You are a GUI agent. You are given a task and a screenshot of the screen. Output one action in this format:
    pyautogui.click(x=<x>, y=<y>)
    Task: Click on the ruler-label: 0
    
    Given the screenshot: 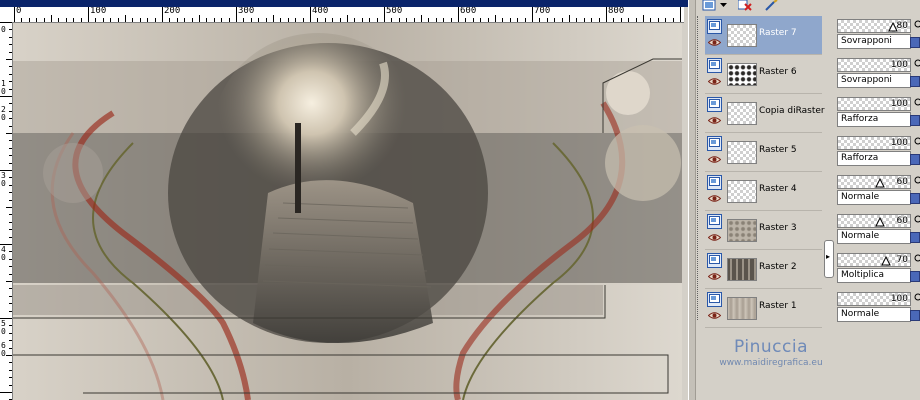 What is the action you would take?
    pyautogui.click(x=19, y=11)
    